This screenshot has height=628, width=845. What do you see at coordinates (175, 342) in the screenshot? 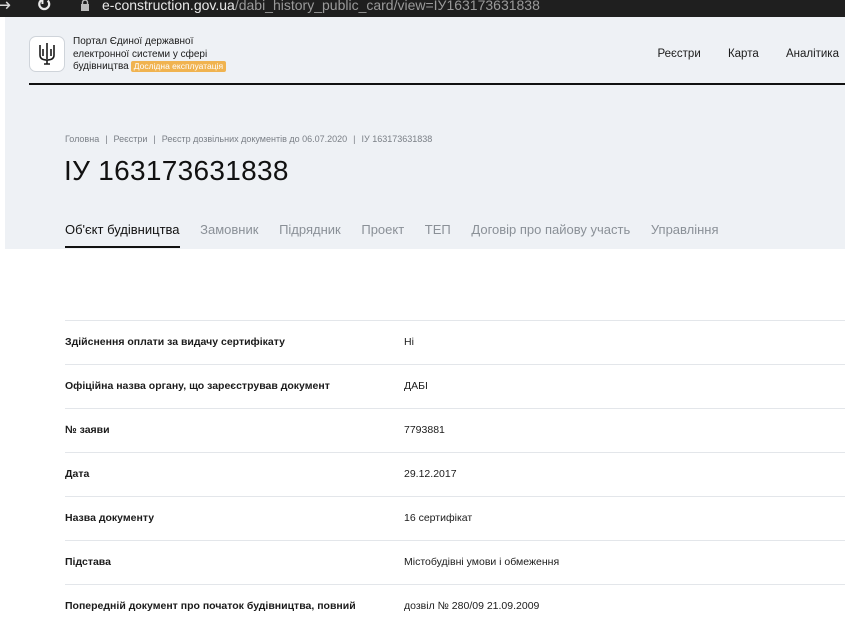
I see `row-label: Здійснення оплати за видачу сертифікату` at bounding box center [175, 342].